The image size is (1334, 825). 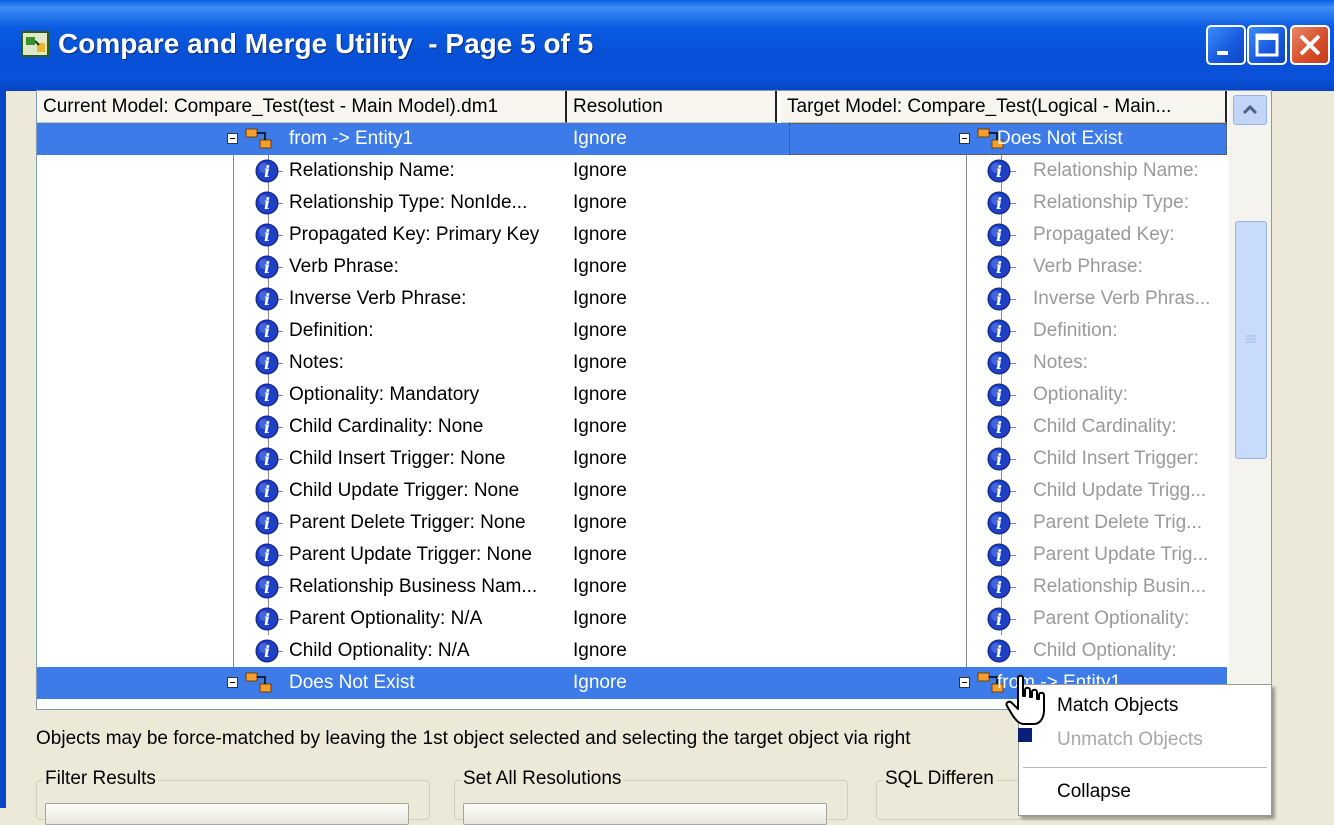 I want to click on table-row: i Verb Phrase: Ignore i Verb Phrase:, so click(x=632, y=267).